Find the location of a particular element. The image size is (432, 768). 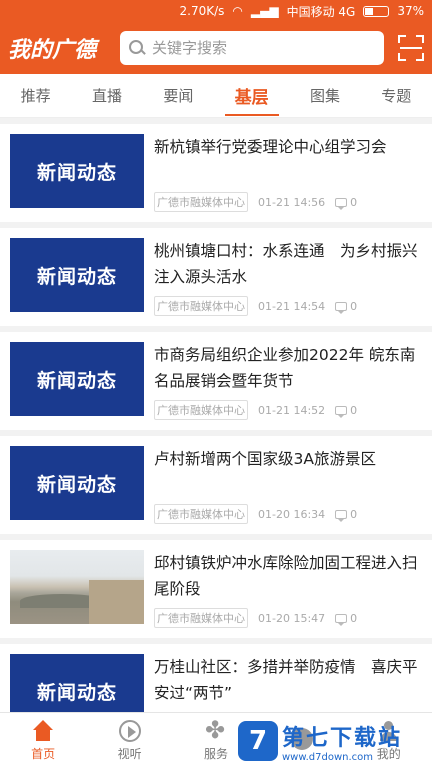

app-header: 我的广德 is located at coordinates (216, 48).